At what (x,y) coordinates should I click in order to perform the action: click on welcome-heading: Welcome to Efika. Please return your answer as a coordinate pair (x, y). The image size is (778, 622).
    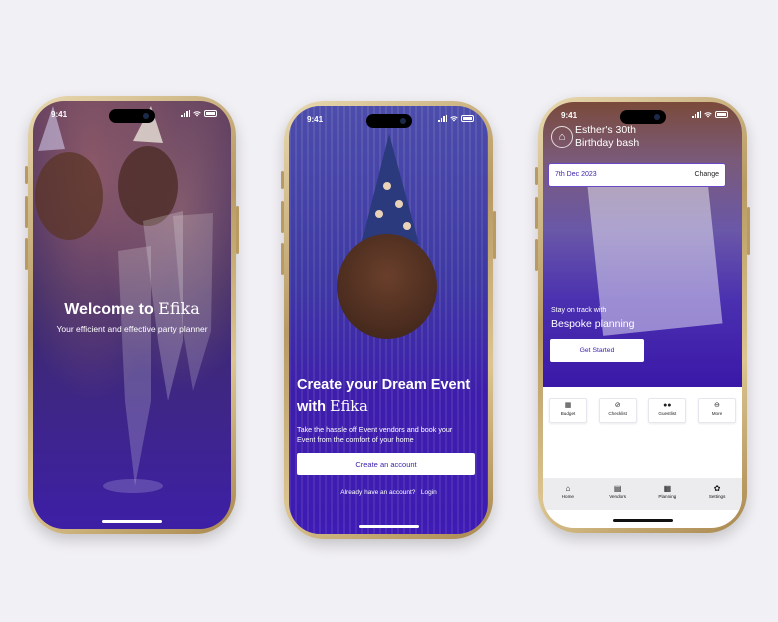
    Looking at the image, I should click on (132, 309).